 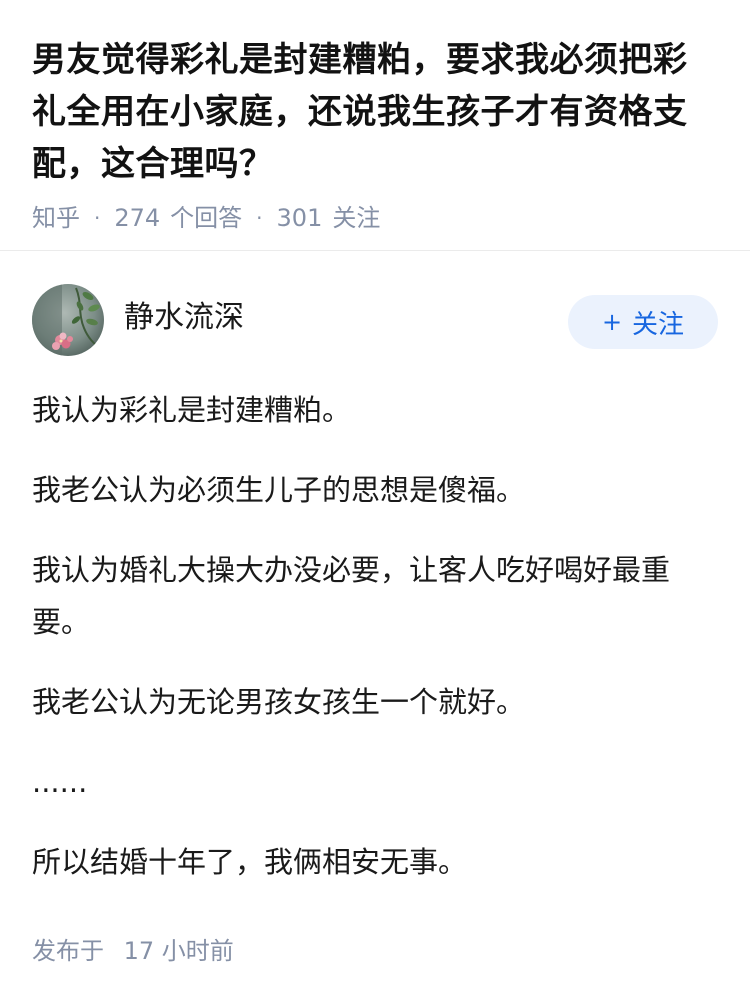 I want to click on plus-icon: +, so click(x=612, y=322).